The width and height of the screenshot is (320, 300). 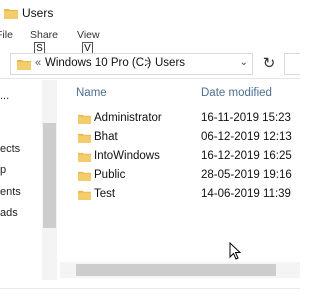 What do you see at coordinates (180, 195) in the screenshot?
I see `list-item: Test 14-06-2019 11:39` at bounding box center [180, 195].